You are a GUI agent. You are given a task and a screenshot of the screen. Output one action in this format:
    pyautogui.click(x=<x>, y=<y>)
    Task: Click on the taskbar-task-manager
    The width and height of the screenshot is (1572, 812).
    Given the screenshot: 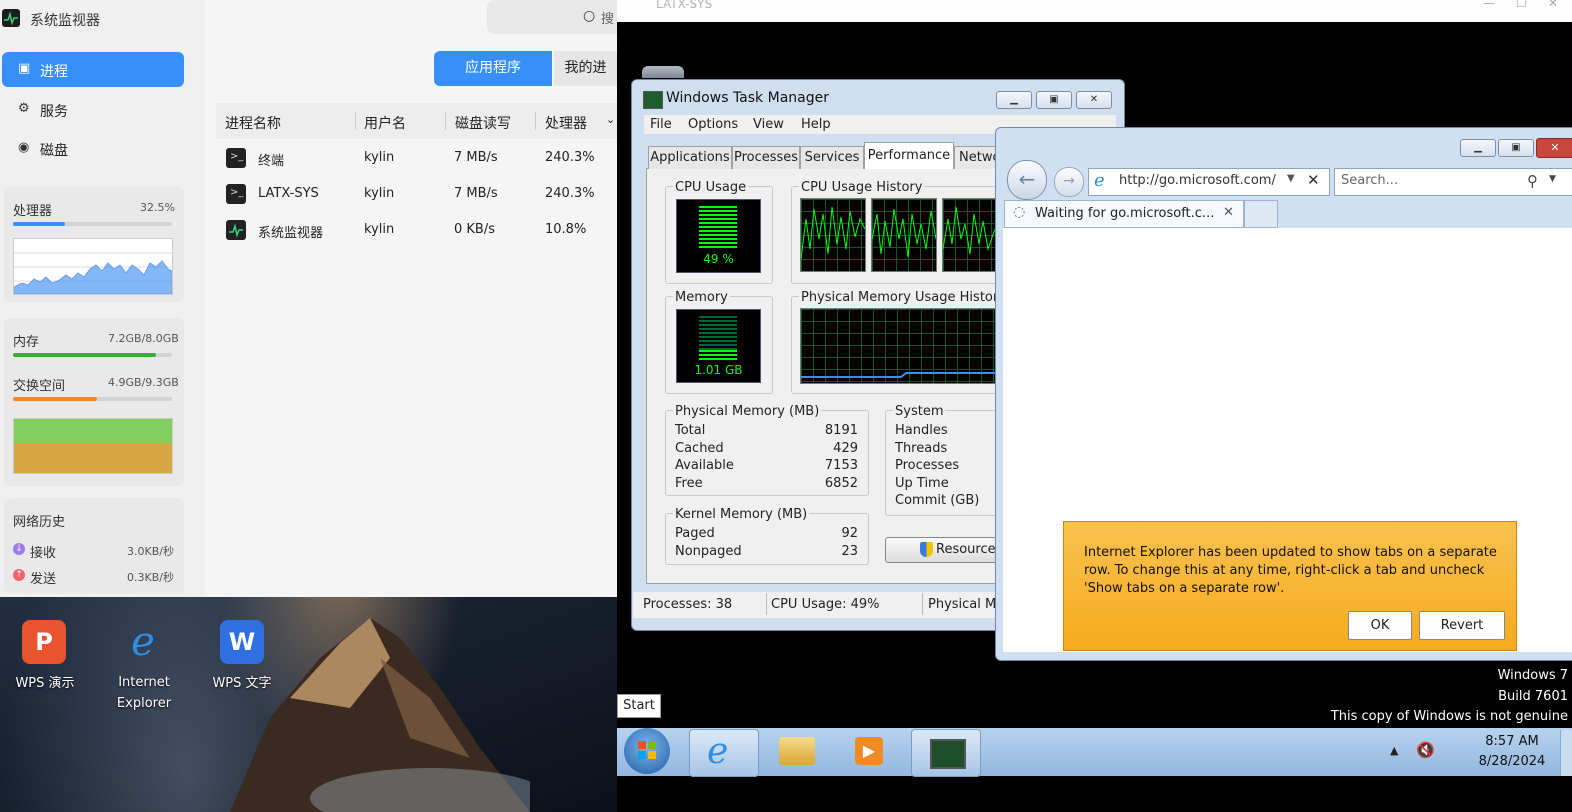 What is the action you would take?
    pyautogui.click(x=946, y=753)
    